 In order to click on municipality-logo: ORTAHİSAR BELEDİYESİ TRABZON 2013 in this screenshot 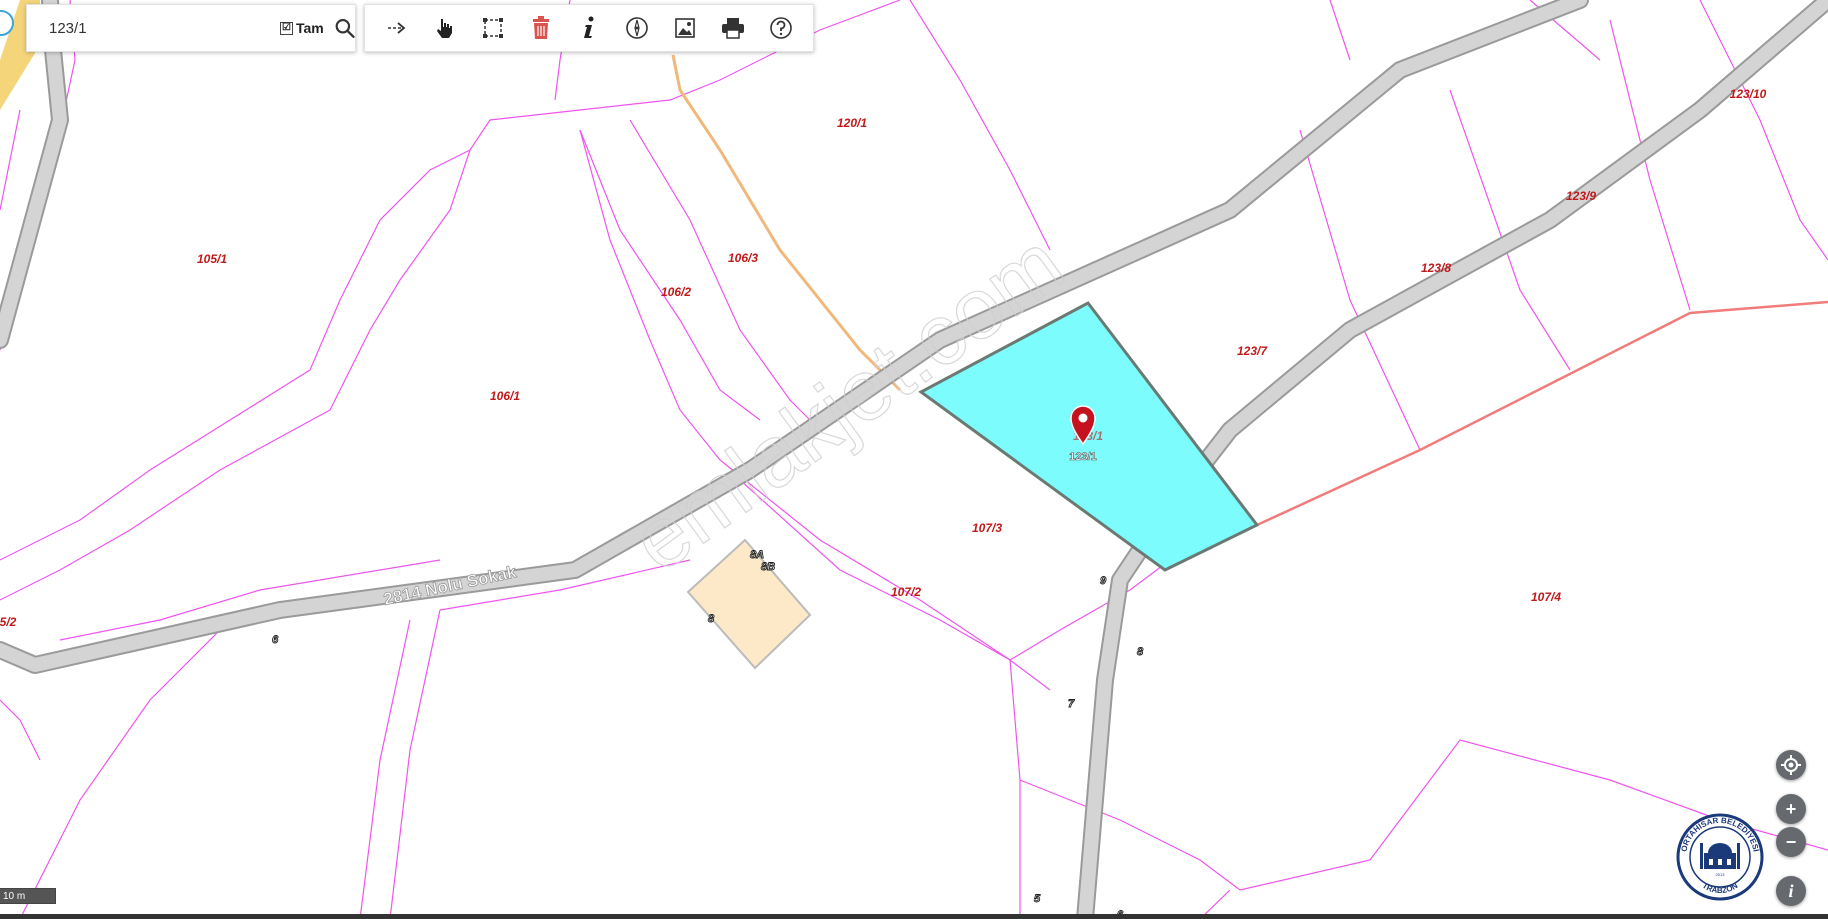, I will do `click(1720, 857)`.